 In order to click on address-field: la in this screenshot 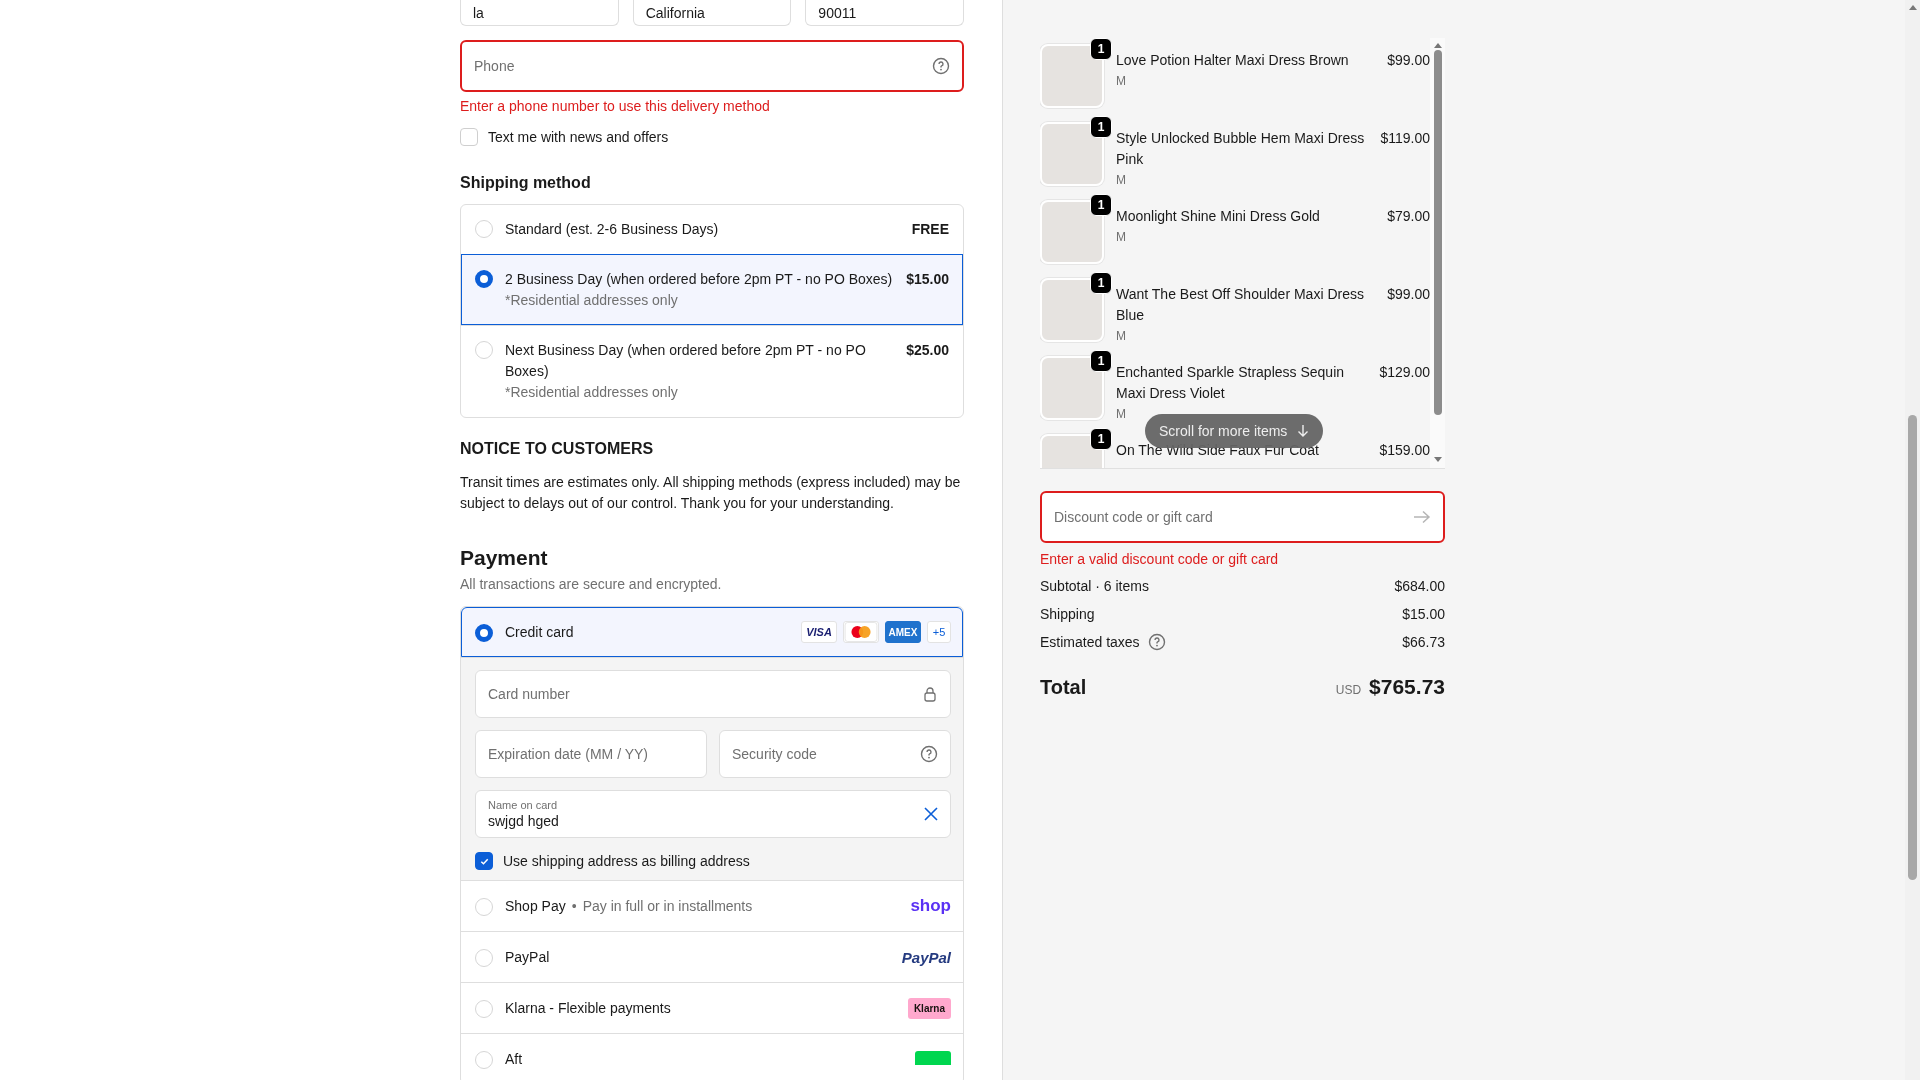, I will do `click(539, 13)`.